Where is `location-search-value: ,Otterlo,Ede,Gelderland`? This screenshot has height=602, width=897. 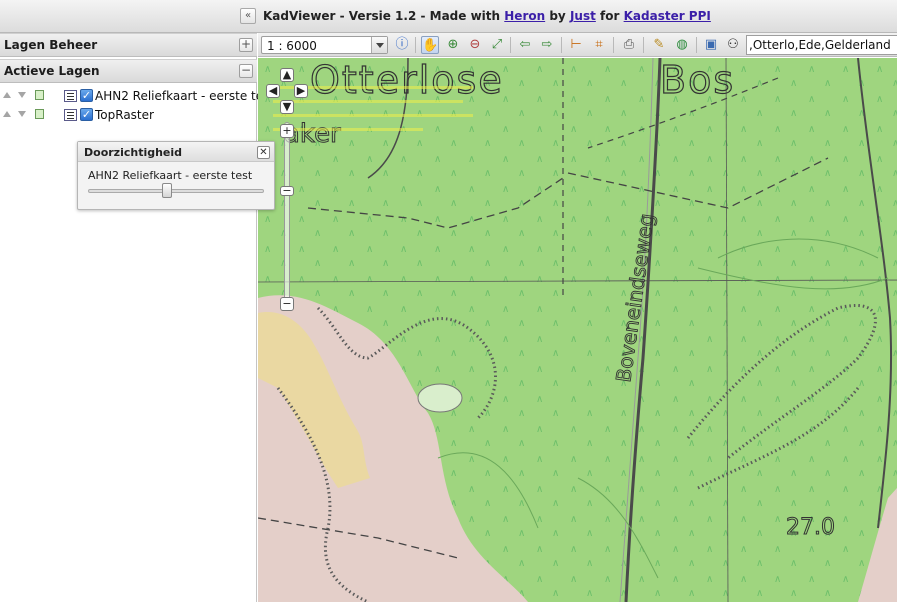 location-search-value: ,Otterlo,Ede,Gelderland is located at coordinates (820, 45).